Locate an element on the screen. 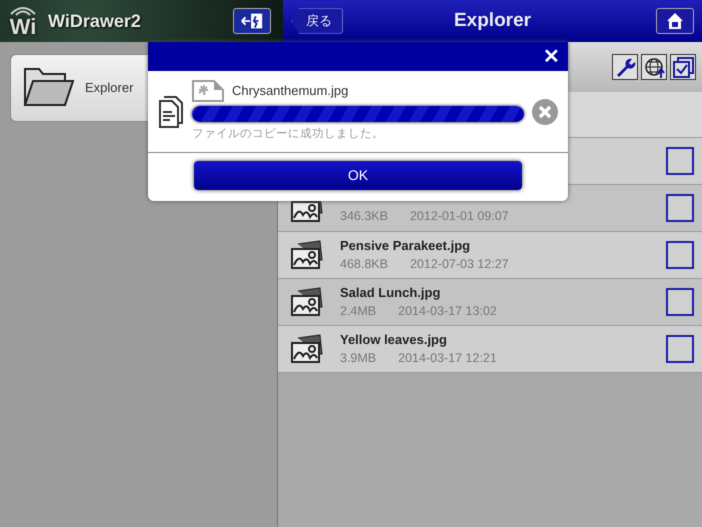 The image size is (702, 527). file-name: Salad Lunch.jpg is located at coordinates (391, 293).